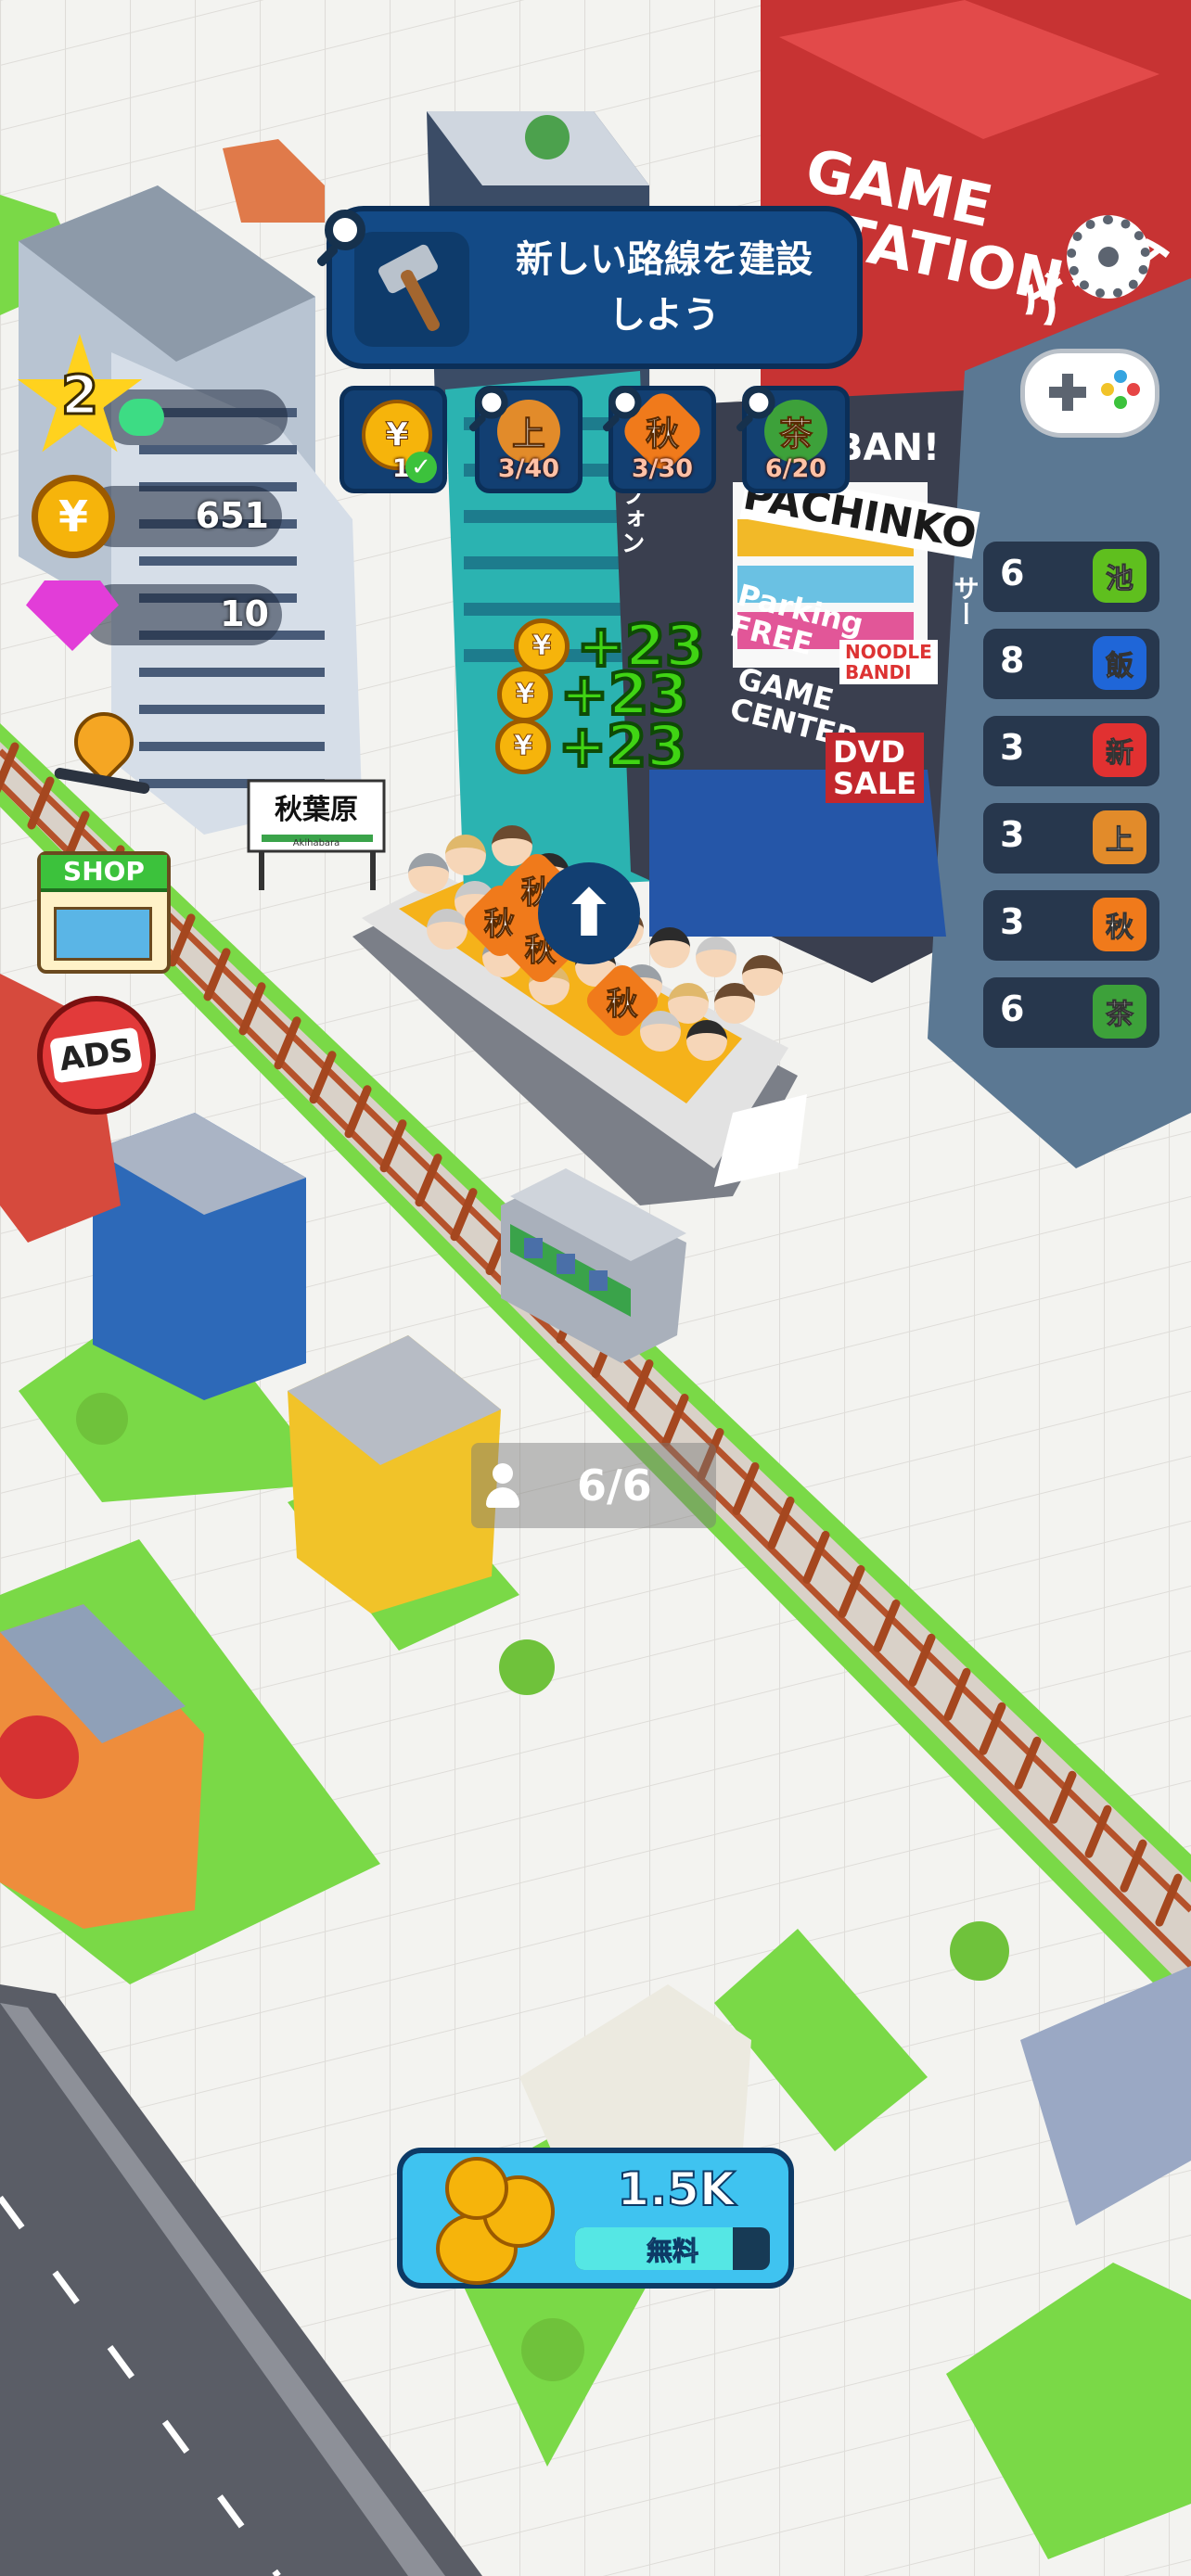 This screenshot has width=1191, height=2576. Describe the element at coordinates (1119, 663) in the screenshot. I see `rice-shield-icon: 飯` at that location.